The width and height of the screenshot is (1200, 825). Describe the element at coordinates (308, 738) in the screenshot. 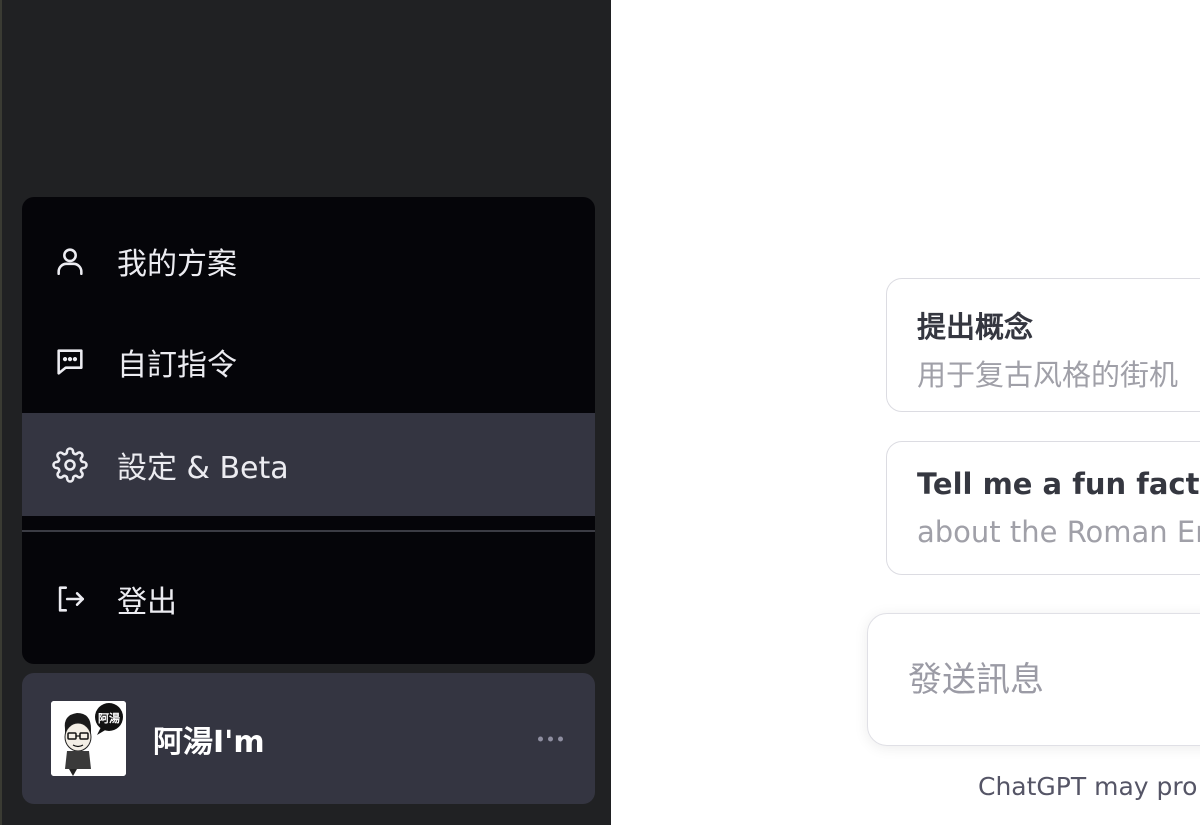

I see `user-account-row: 阿湯 阿湯I'm` at that location.